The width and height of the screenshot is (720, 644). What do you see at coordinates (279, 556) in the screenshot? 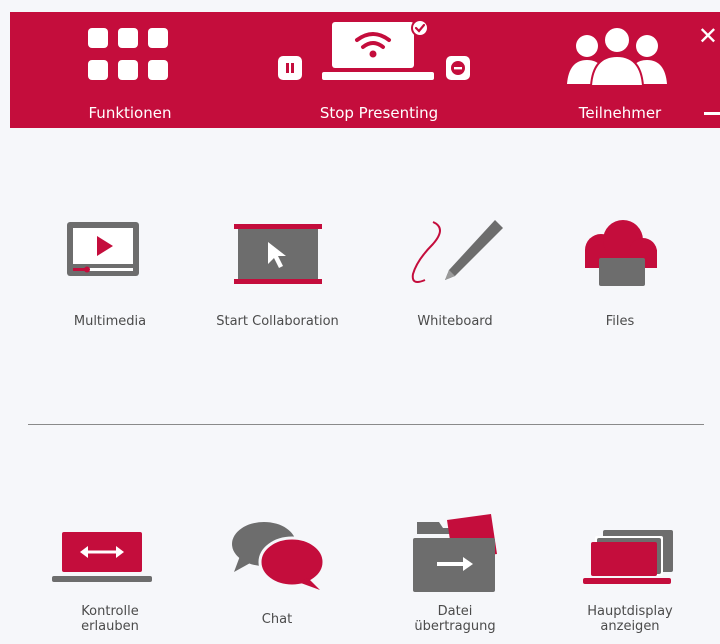
I see `chat-bubbles-icon` at bounding box center [279, 556].